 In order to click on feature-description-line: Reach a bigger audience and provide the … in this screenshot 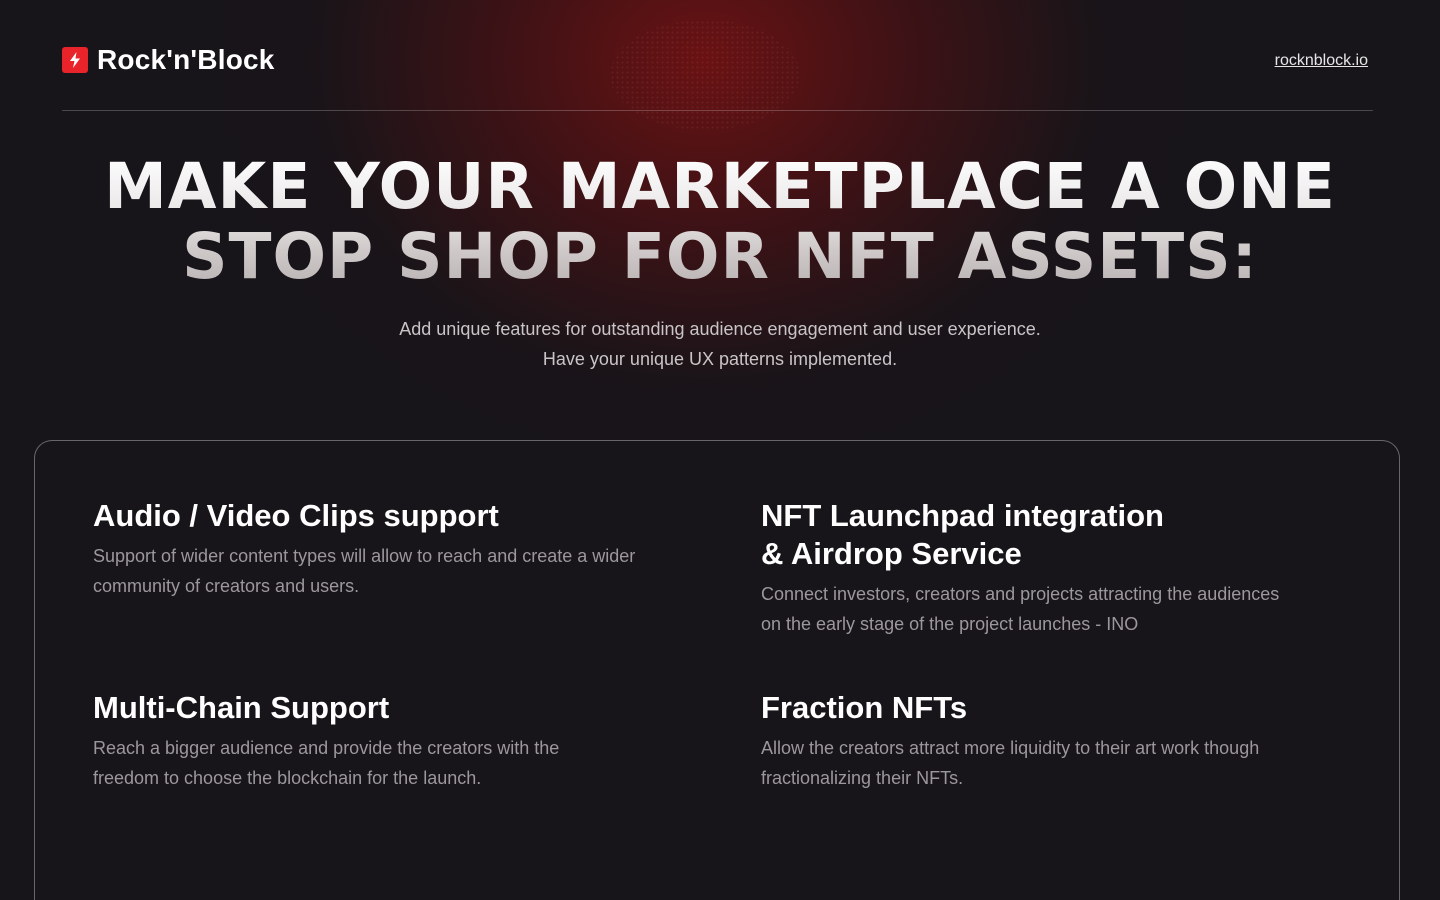, I will do `click(326, 748)`.